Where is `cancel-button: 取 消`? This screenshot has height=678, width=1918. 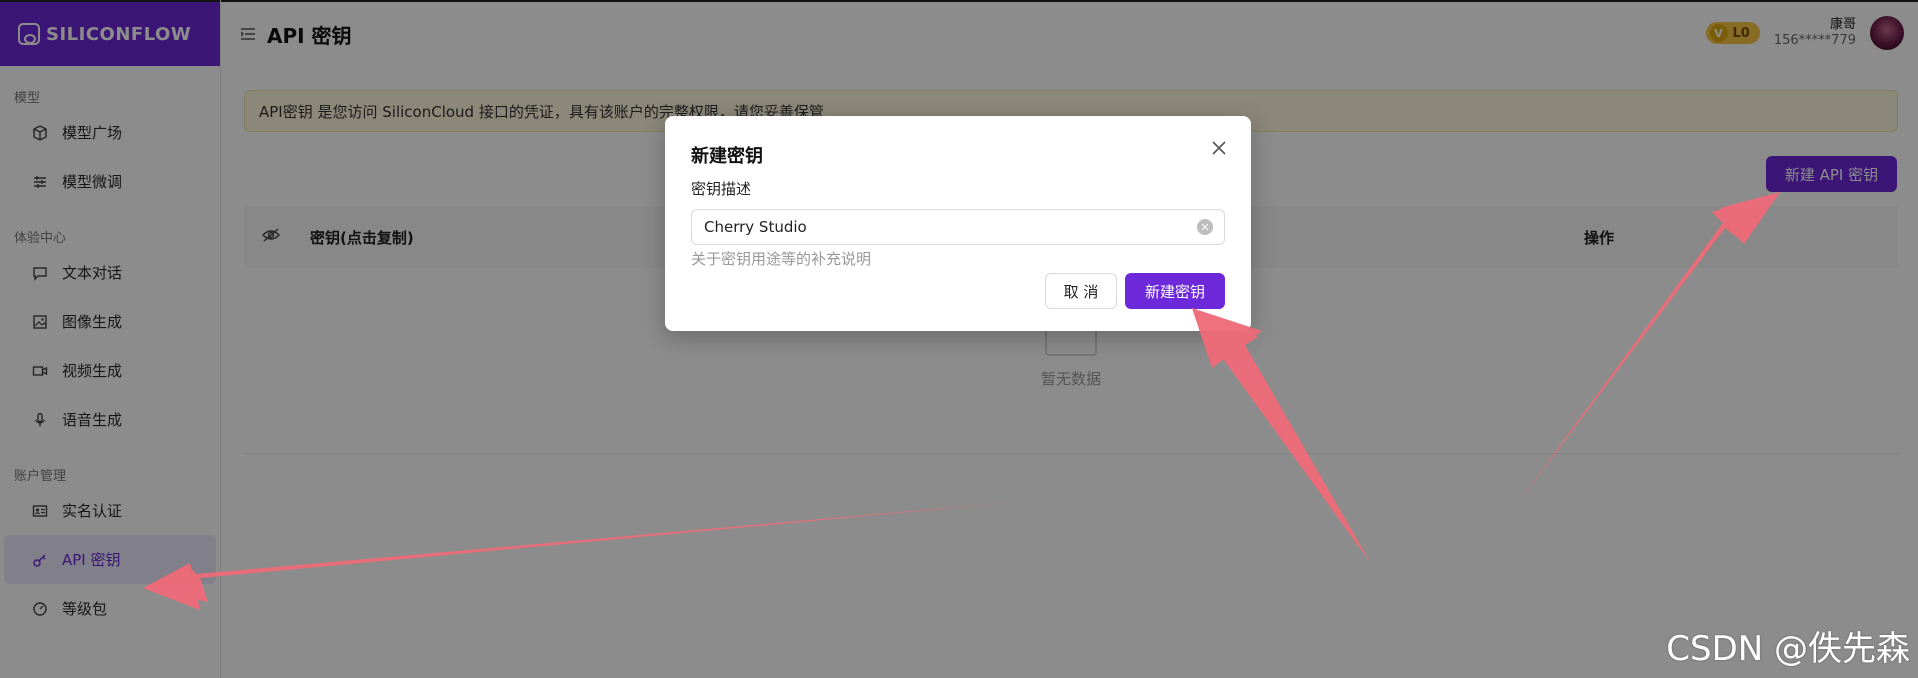
cancel-button: 取 消 is located at coordinates (1081, 291).